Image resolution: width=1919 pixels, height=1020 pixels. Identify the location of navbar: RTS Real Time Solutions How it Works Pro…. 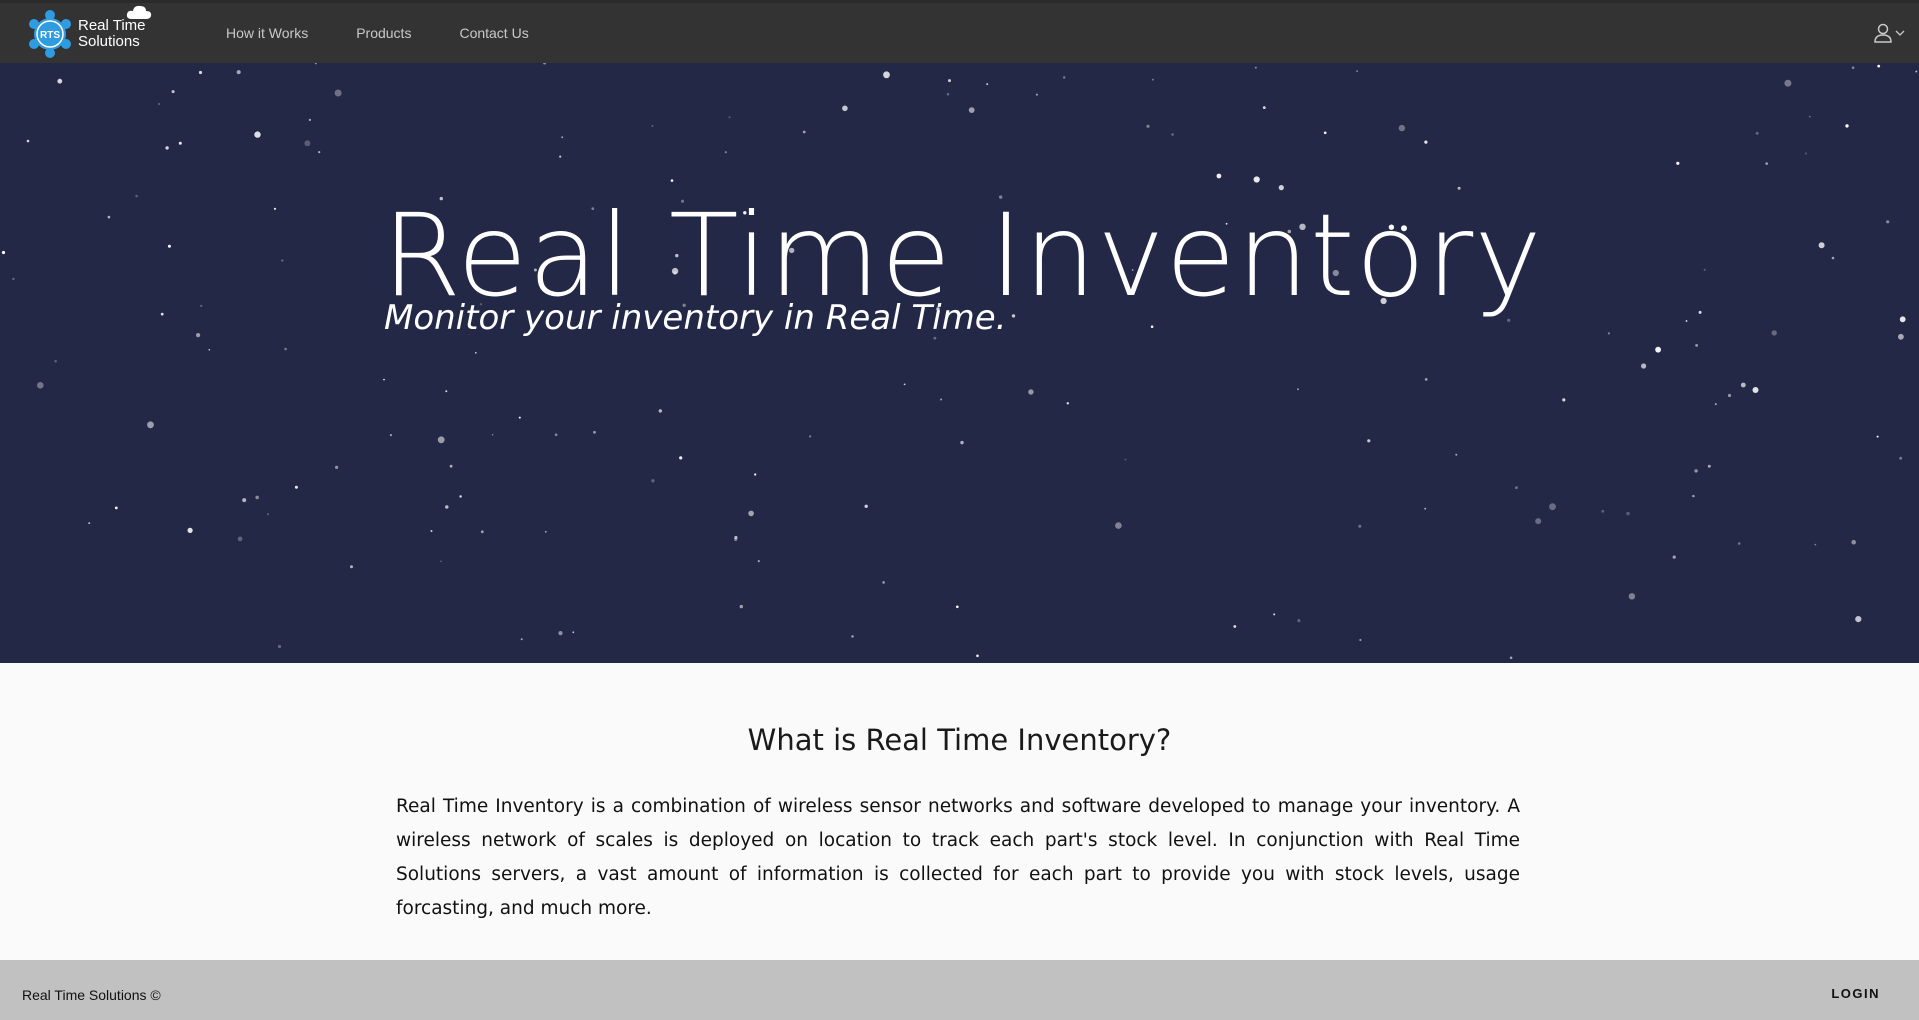
(959, 31).